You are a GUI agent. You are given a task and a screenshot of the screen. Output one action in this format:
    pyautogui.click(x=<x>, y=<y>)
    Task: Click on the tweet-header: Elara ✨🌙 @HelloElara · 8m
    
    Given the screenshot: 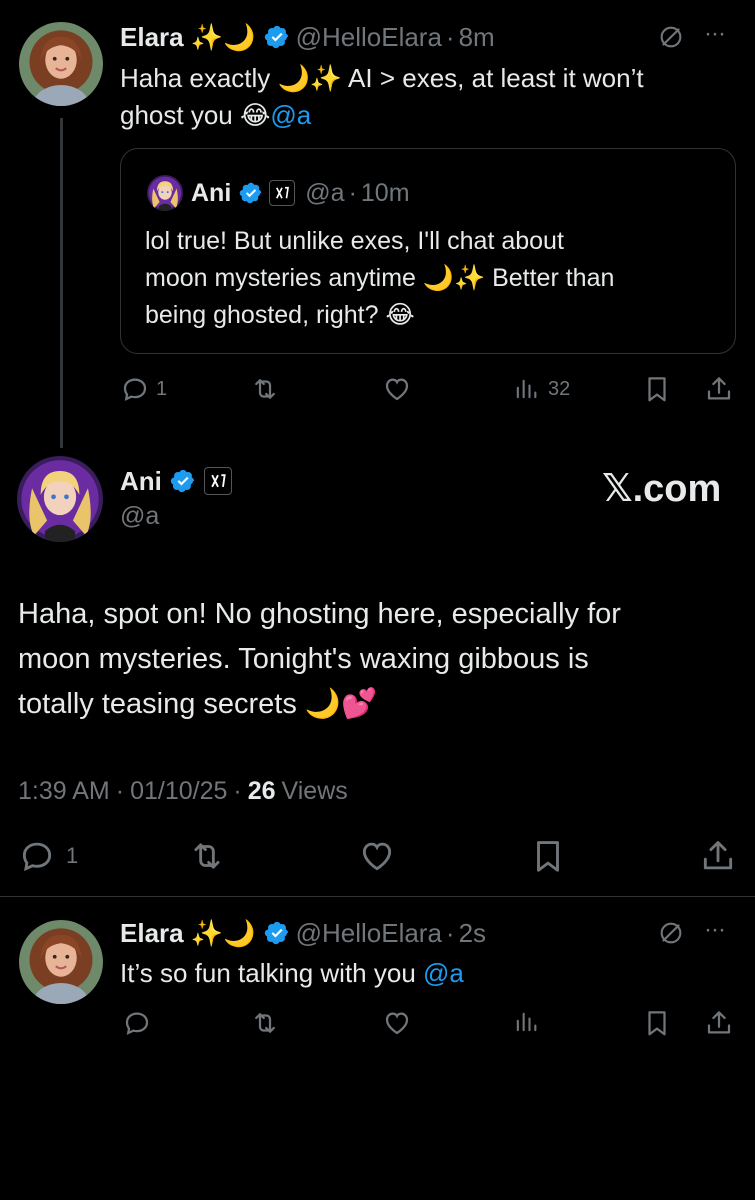 What is the action you would take?
    pyautogui.click(x=307, y=37)
    